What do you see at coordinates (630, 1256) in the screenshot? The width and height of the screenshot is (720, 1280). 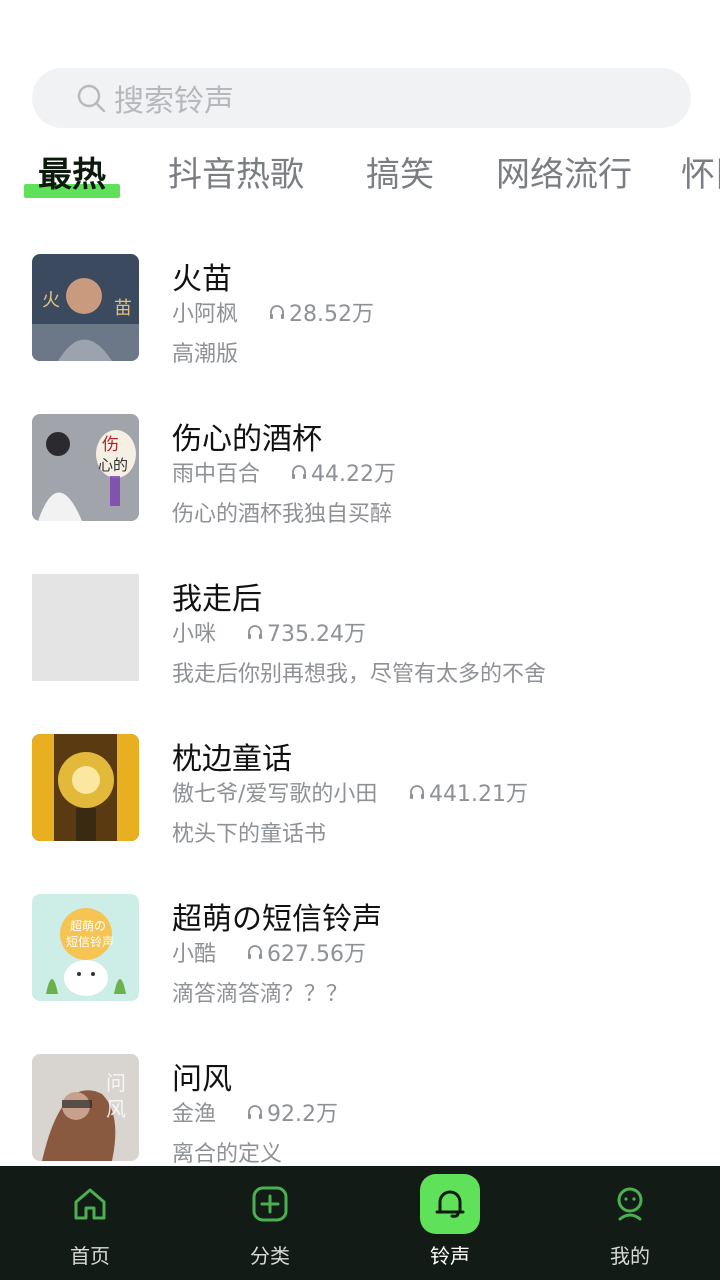 I see `nav-mine-label: 我的` at bounding box center [630, 1256].